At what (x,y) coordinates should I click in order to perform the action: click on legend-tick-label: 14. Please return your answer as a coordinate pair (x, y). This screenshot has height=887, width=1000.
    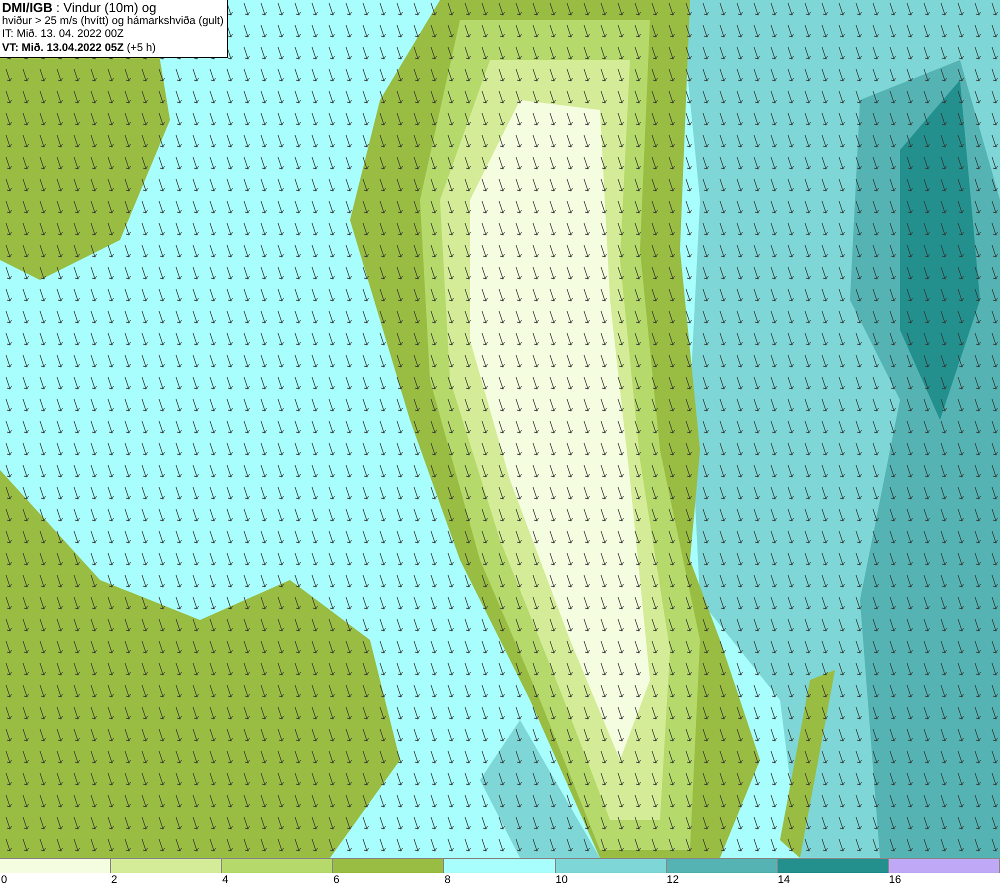
    Looking at the image, I should click on (784, 880).